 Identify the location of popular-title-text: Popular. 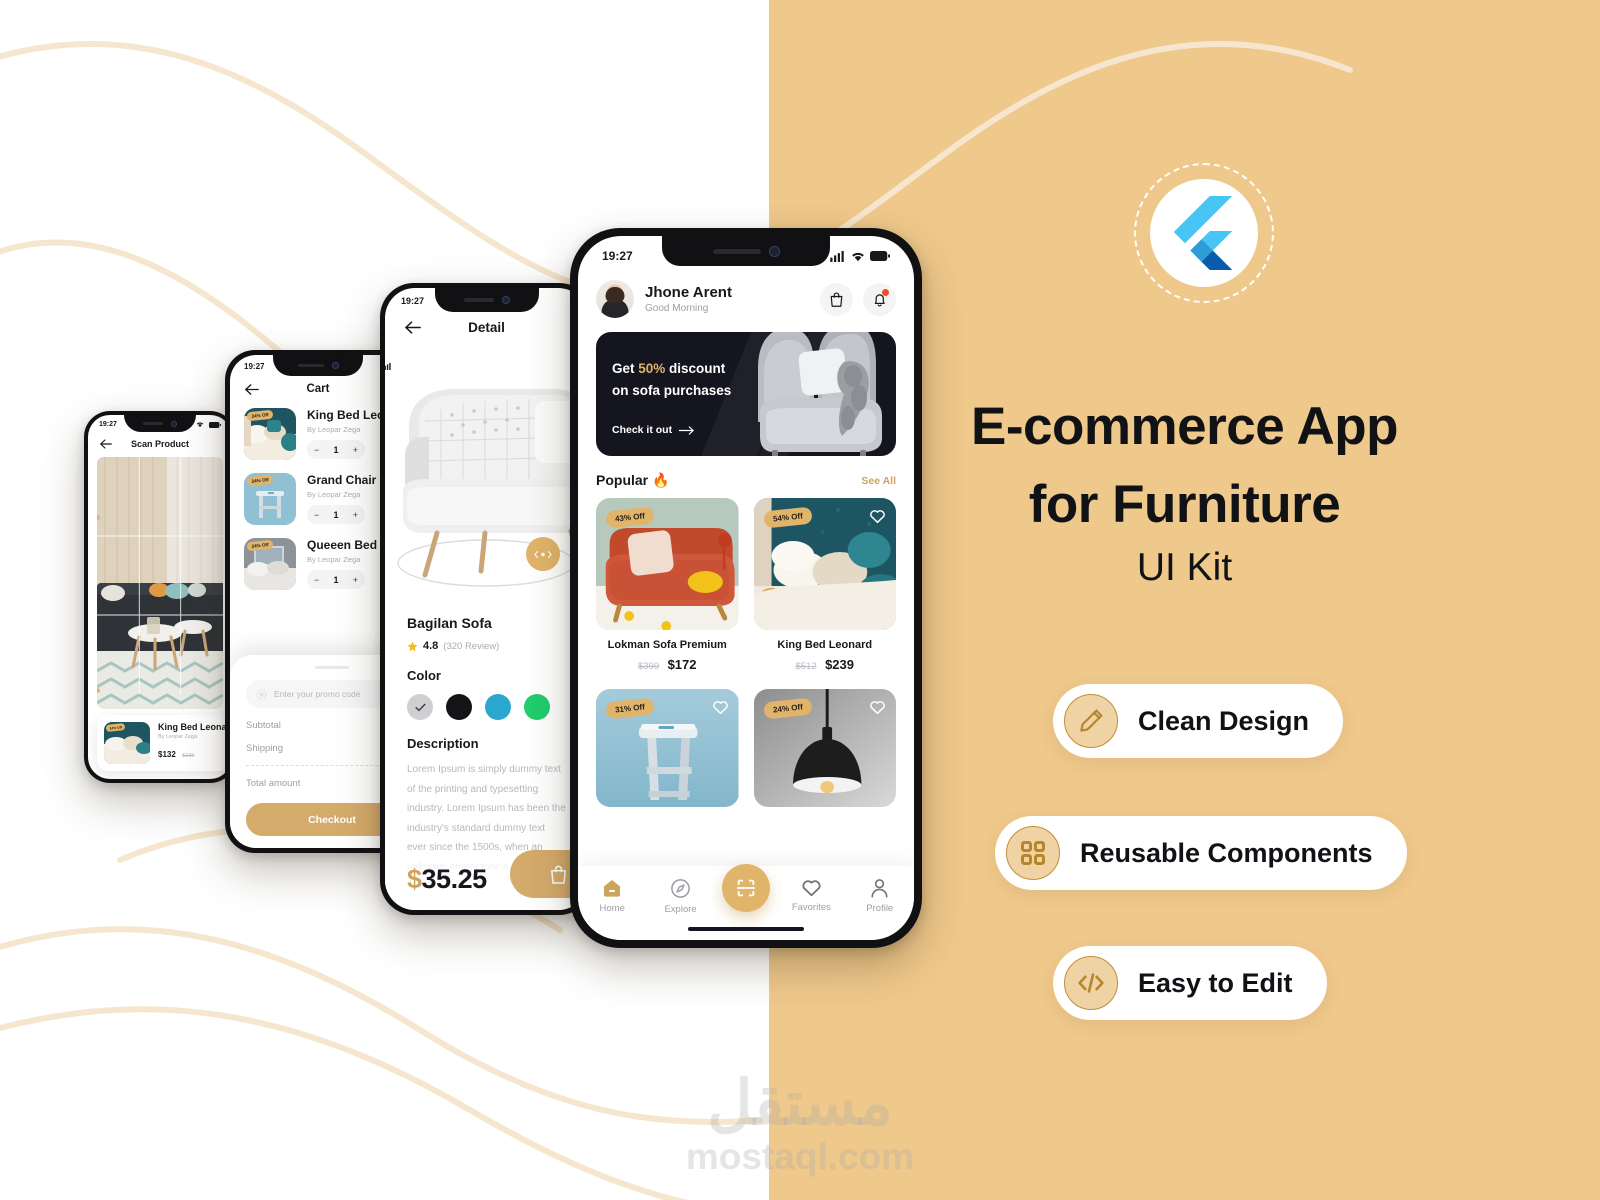
(622, 480).